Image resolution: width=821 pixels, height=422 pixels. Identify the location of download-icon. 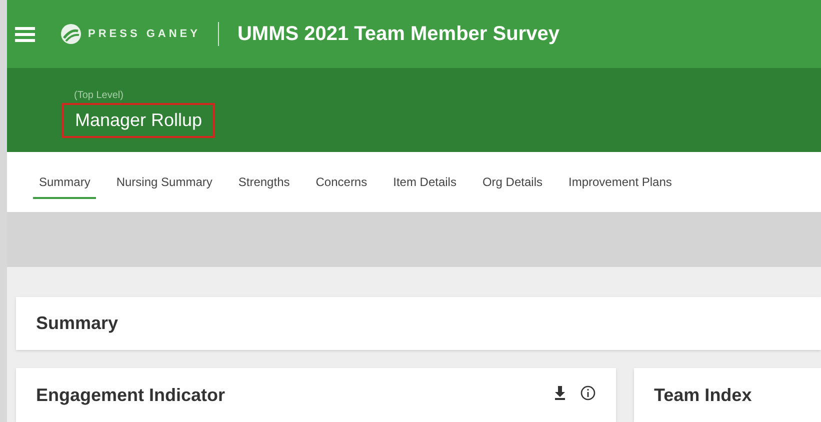
(560, 393).